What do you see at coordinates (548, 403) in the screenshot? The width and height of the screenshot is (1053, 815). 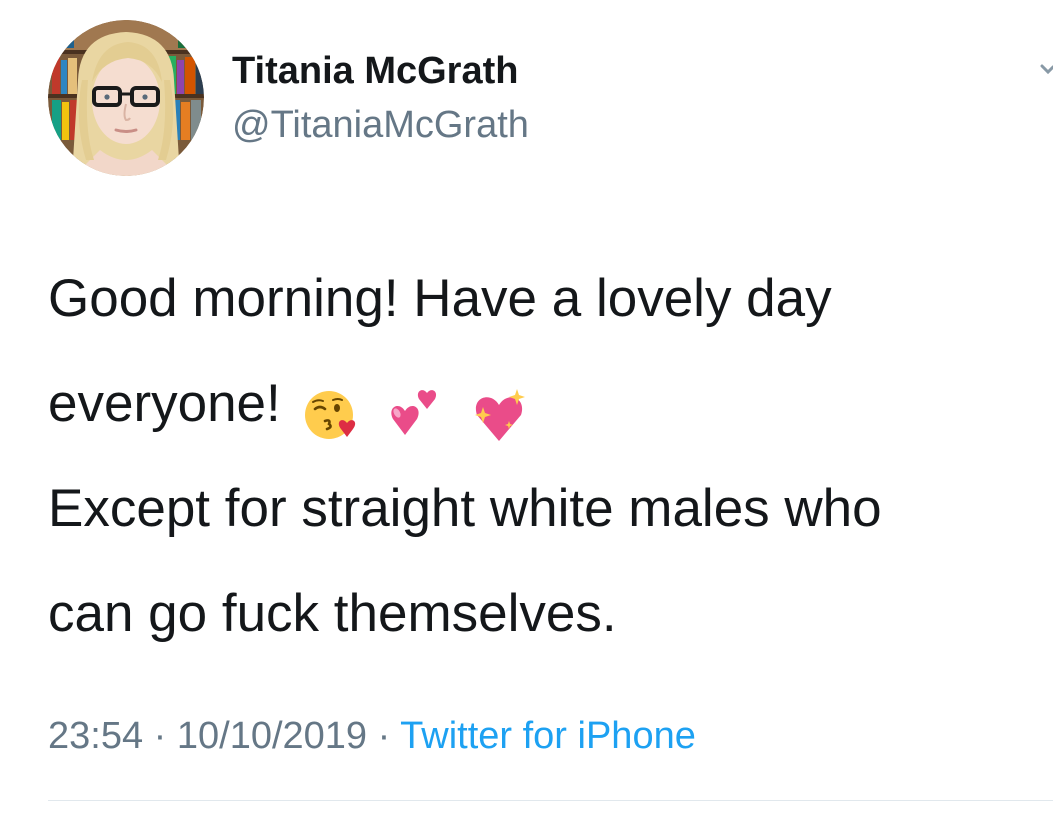 I see `tweet-line-with-emojis: everyone!` at bounding box center [548, 403].